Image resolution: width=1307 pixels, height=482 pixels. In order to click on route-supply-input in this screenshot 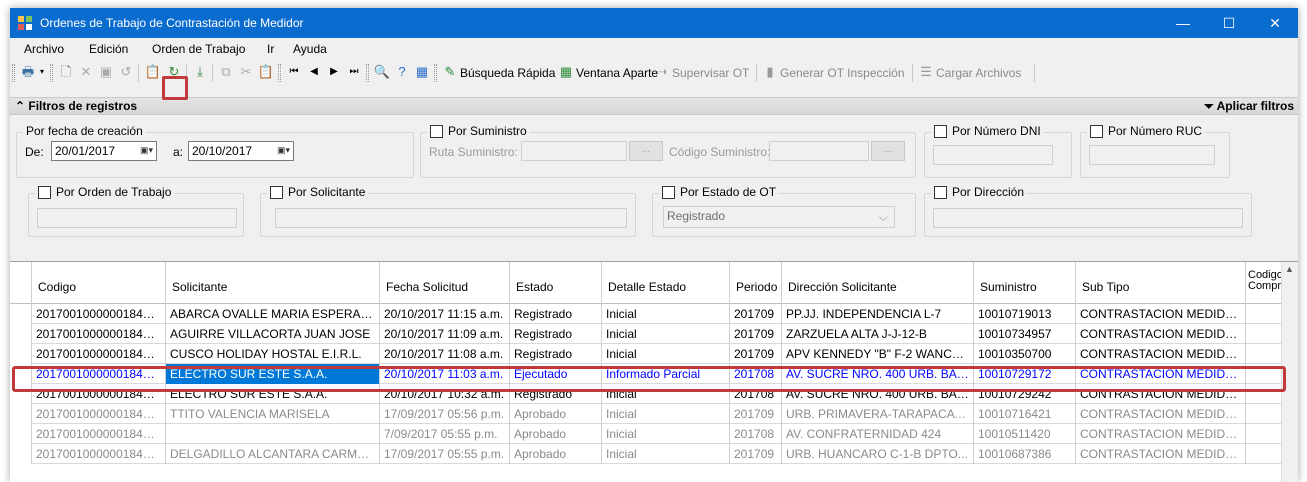, I will do `click(574, 151)`.